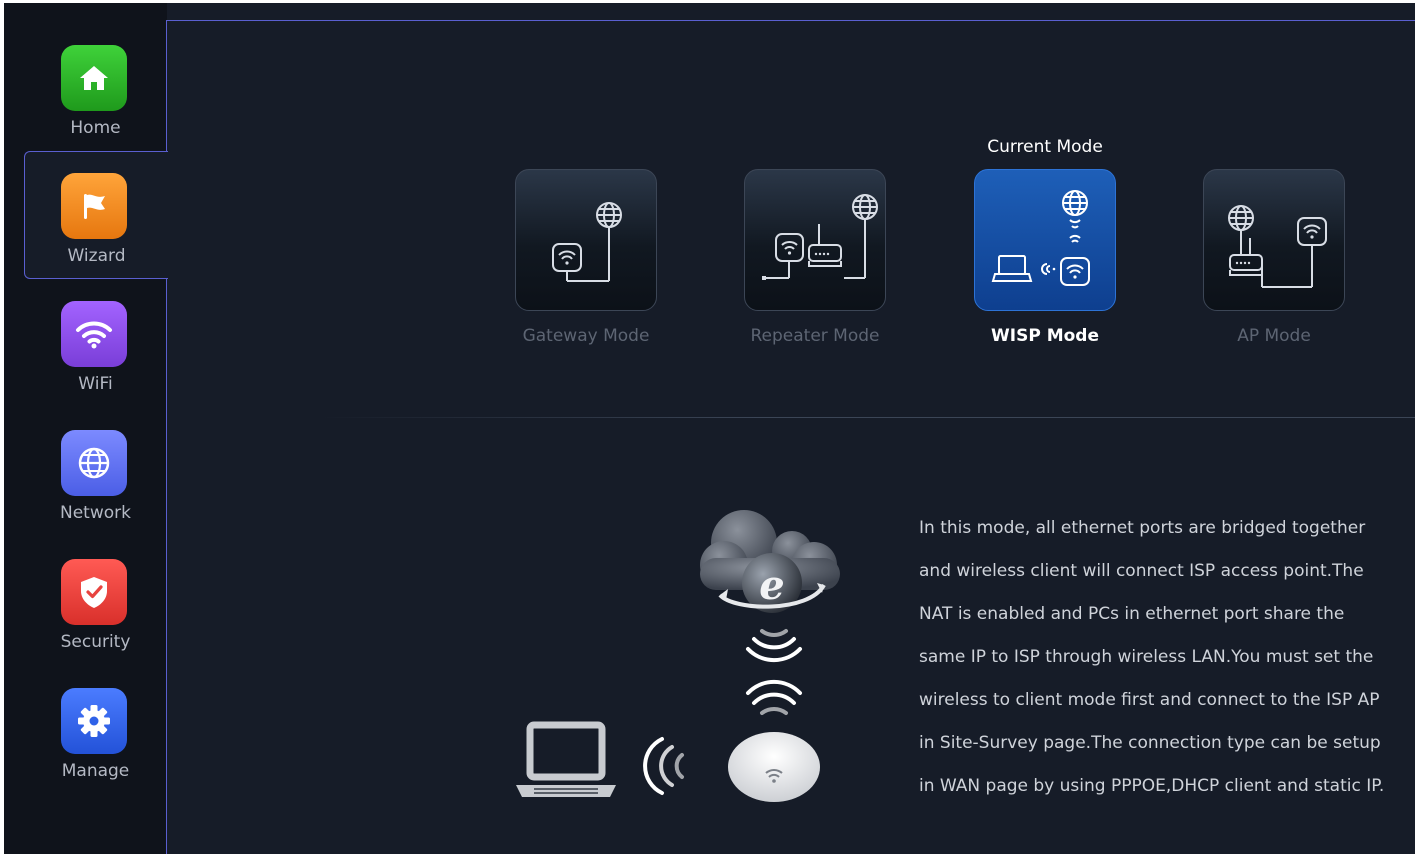 The image size is (1415, 854). I want to click on home-icon, so click(94, 78).